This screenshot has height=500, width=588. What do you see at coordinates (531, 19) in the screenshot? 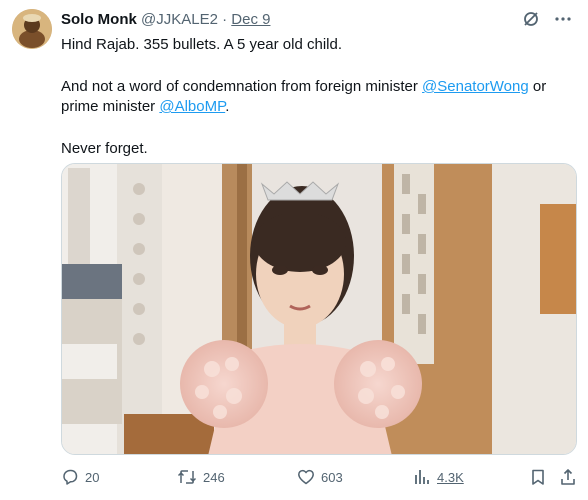
I see `slashed-circle-icon` at bounding box center [531, 19].